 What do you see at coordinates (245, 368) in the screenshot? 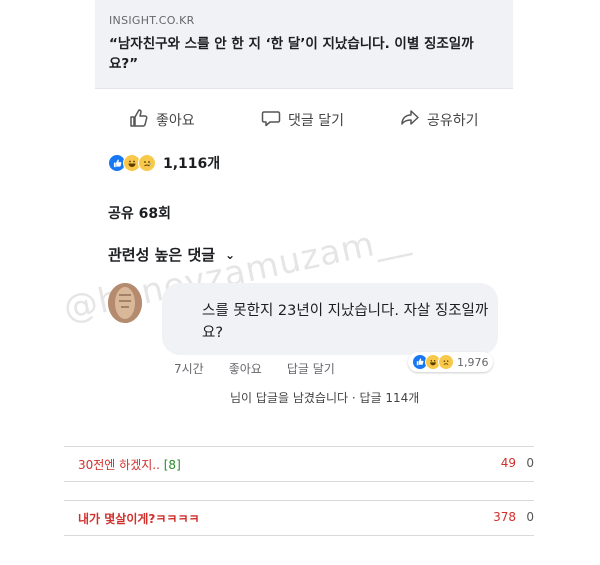
I see `comment-like-link: 좋아요` at bounding box center [245, 368].